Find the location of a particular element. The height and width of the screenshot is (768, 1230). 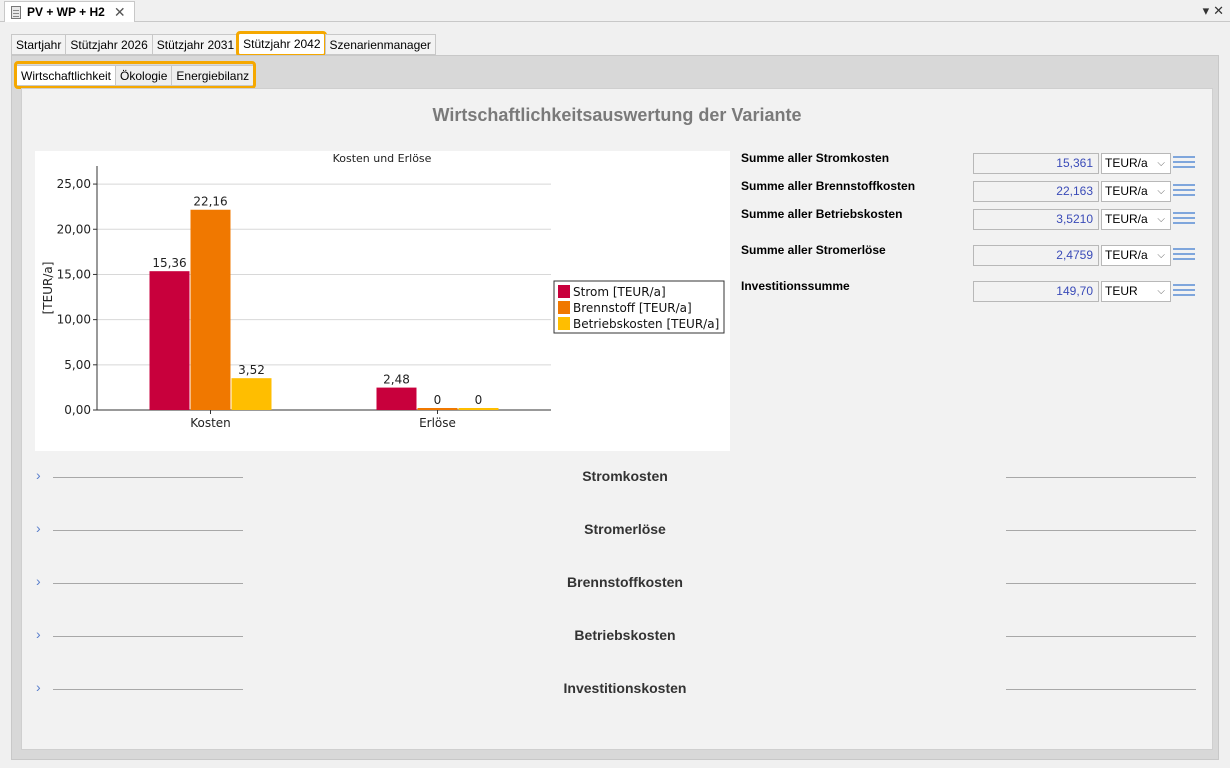

summary-value-field: 22,163 is located at coordinates (1036, 191).